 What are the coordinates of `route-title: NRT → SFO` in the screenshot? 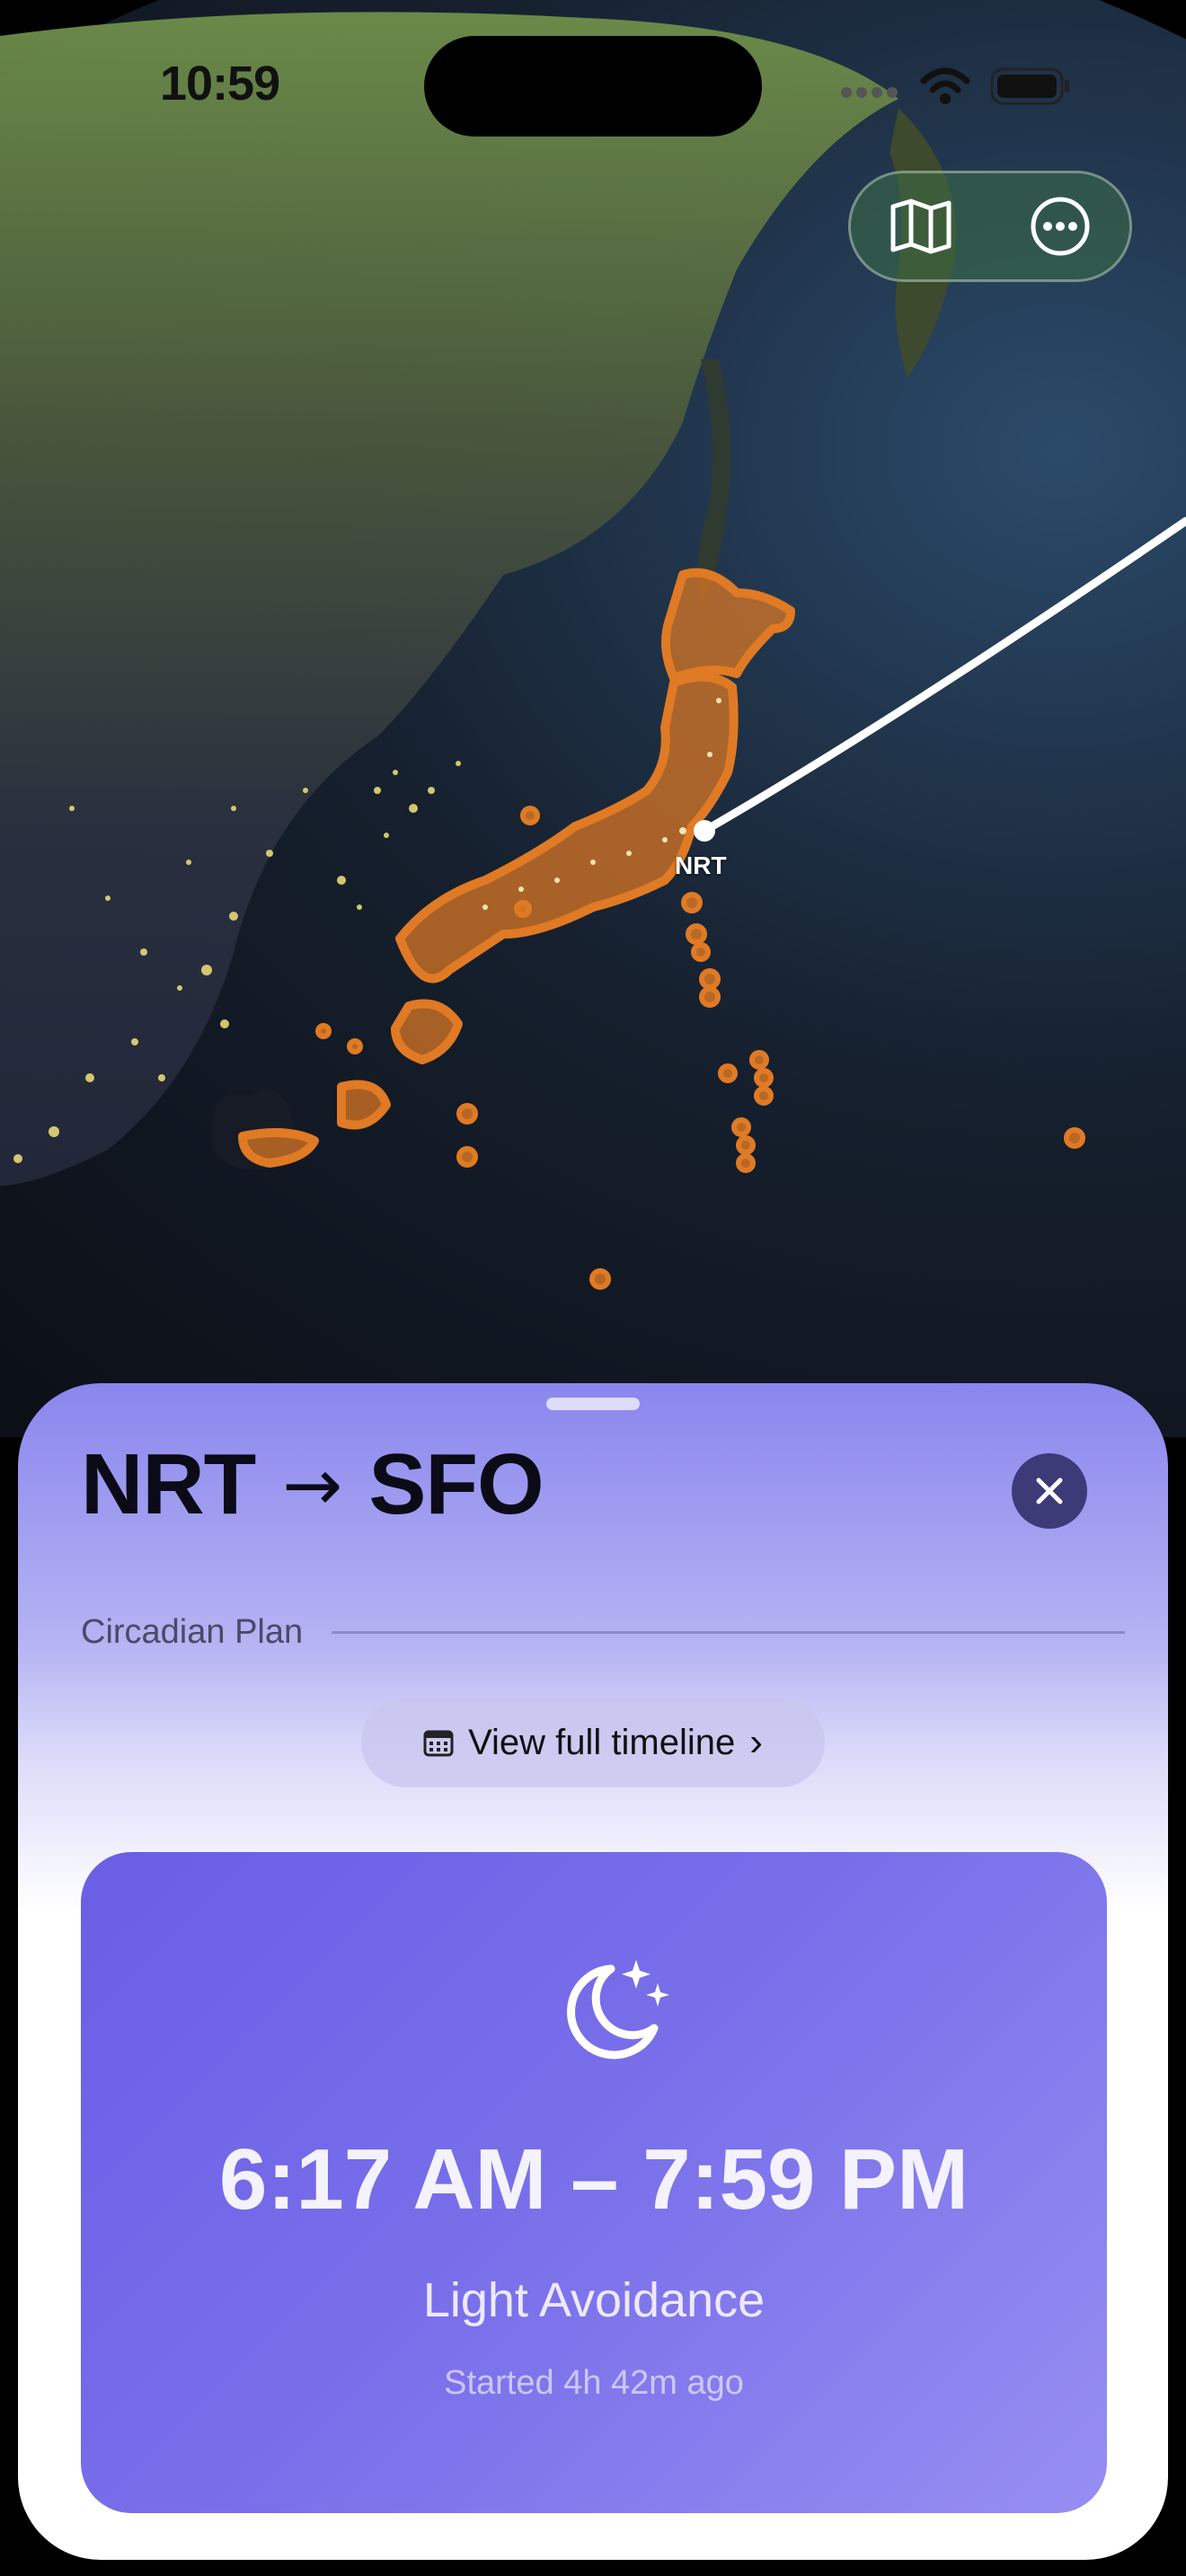 It's located at (312, 1484).